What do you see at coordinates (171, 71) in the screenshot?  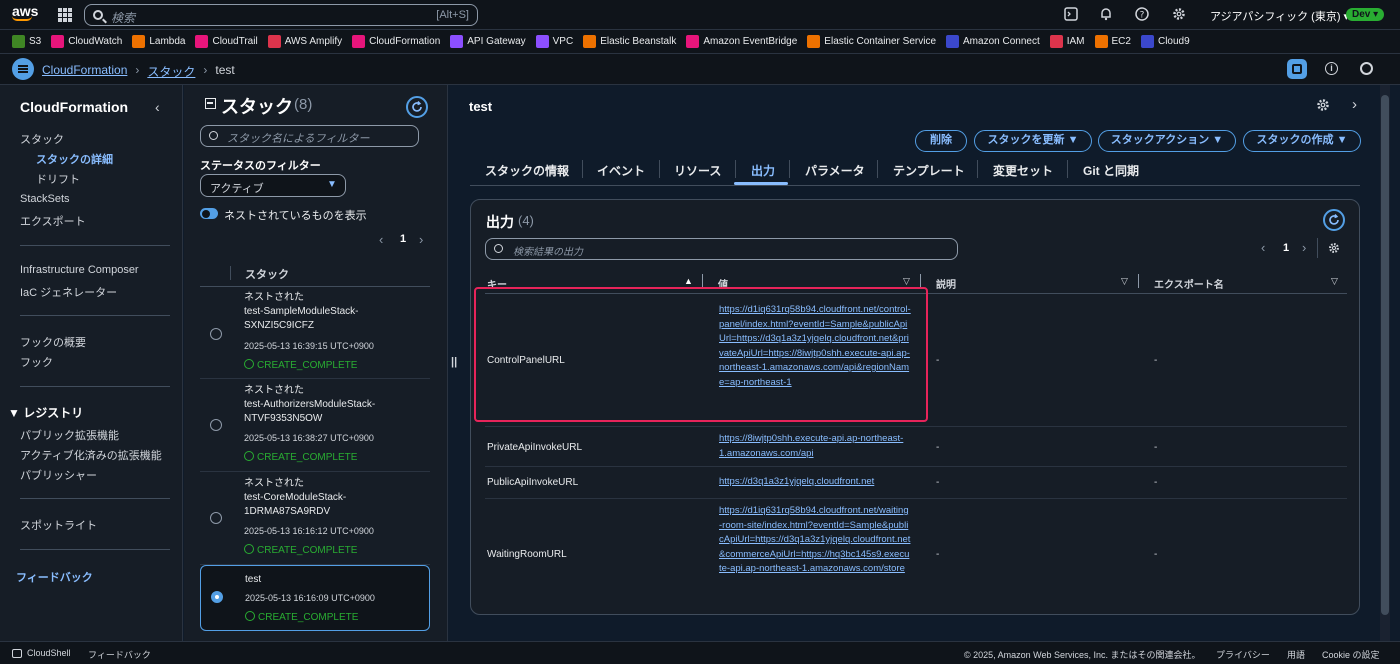 I see `breadcrumb-stacks: スタック` at bounding box center [171, 71].